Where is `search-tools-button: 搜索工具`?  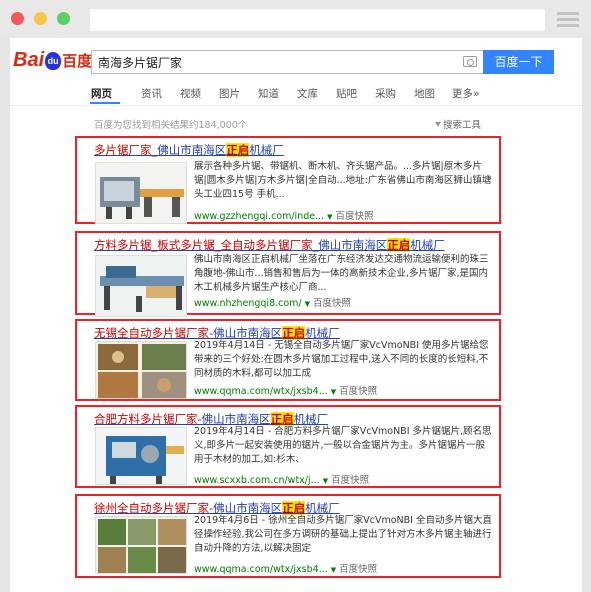 search-tools-button: 搜索工具 is located at coordinates (458, 124).